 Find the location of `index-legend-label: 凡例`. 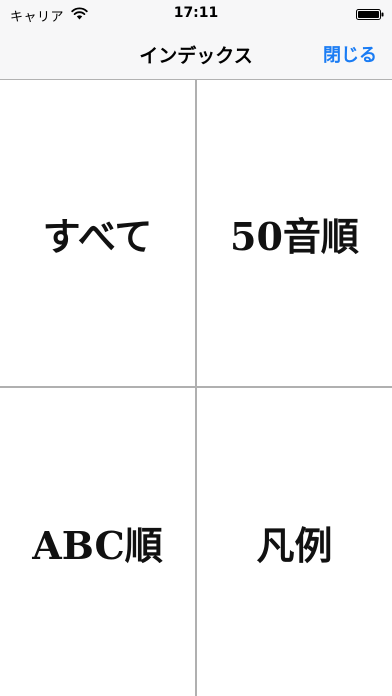

index-legend-label: 凡例 is located at coordinates (294, 545).